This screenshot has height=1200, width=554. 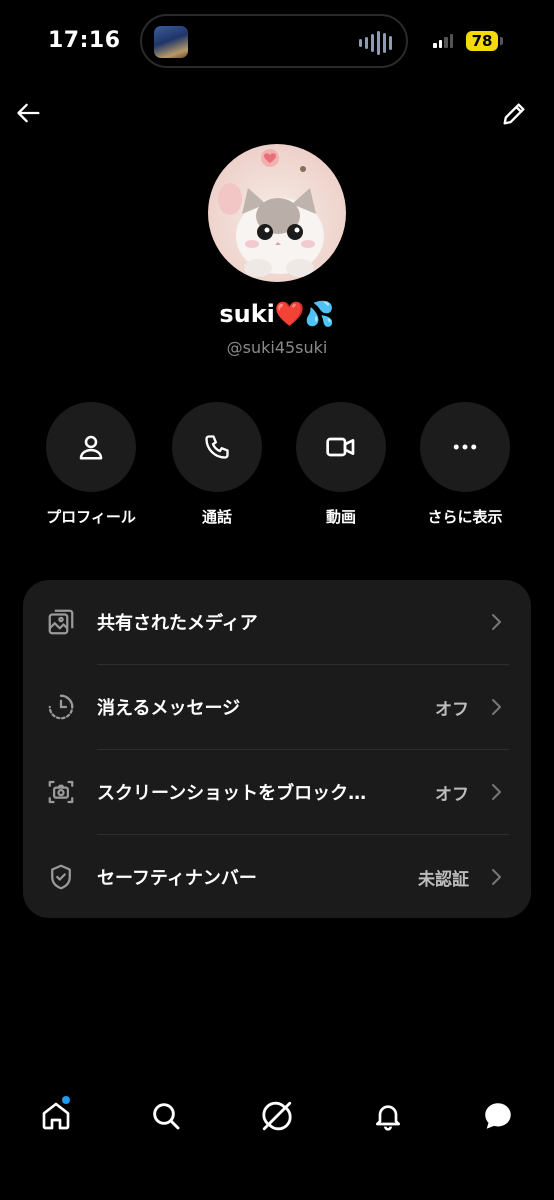 I want to click on video-camera-icon, so click(x=340, y=447).